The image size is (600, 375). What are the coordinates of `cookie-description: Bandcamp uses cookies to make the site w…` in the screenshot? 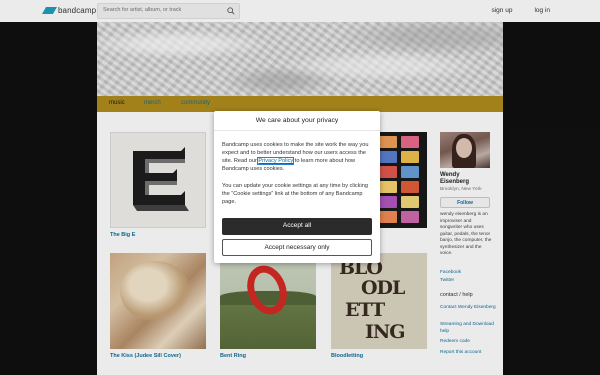 It's located at (298, 157).